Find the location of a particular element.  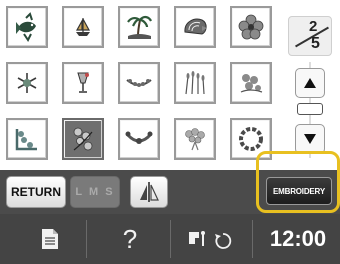

bobbin-winding-icon is located at coordinates (210, 240).